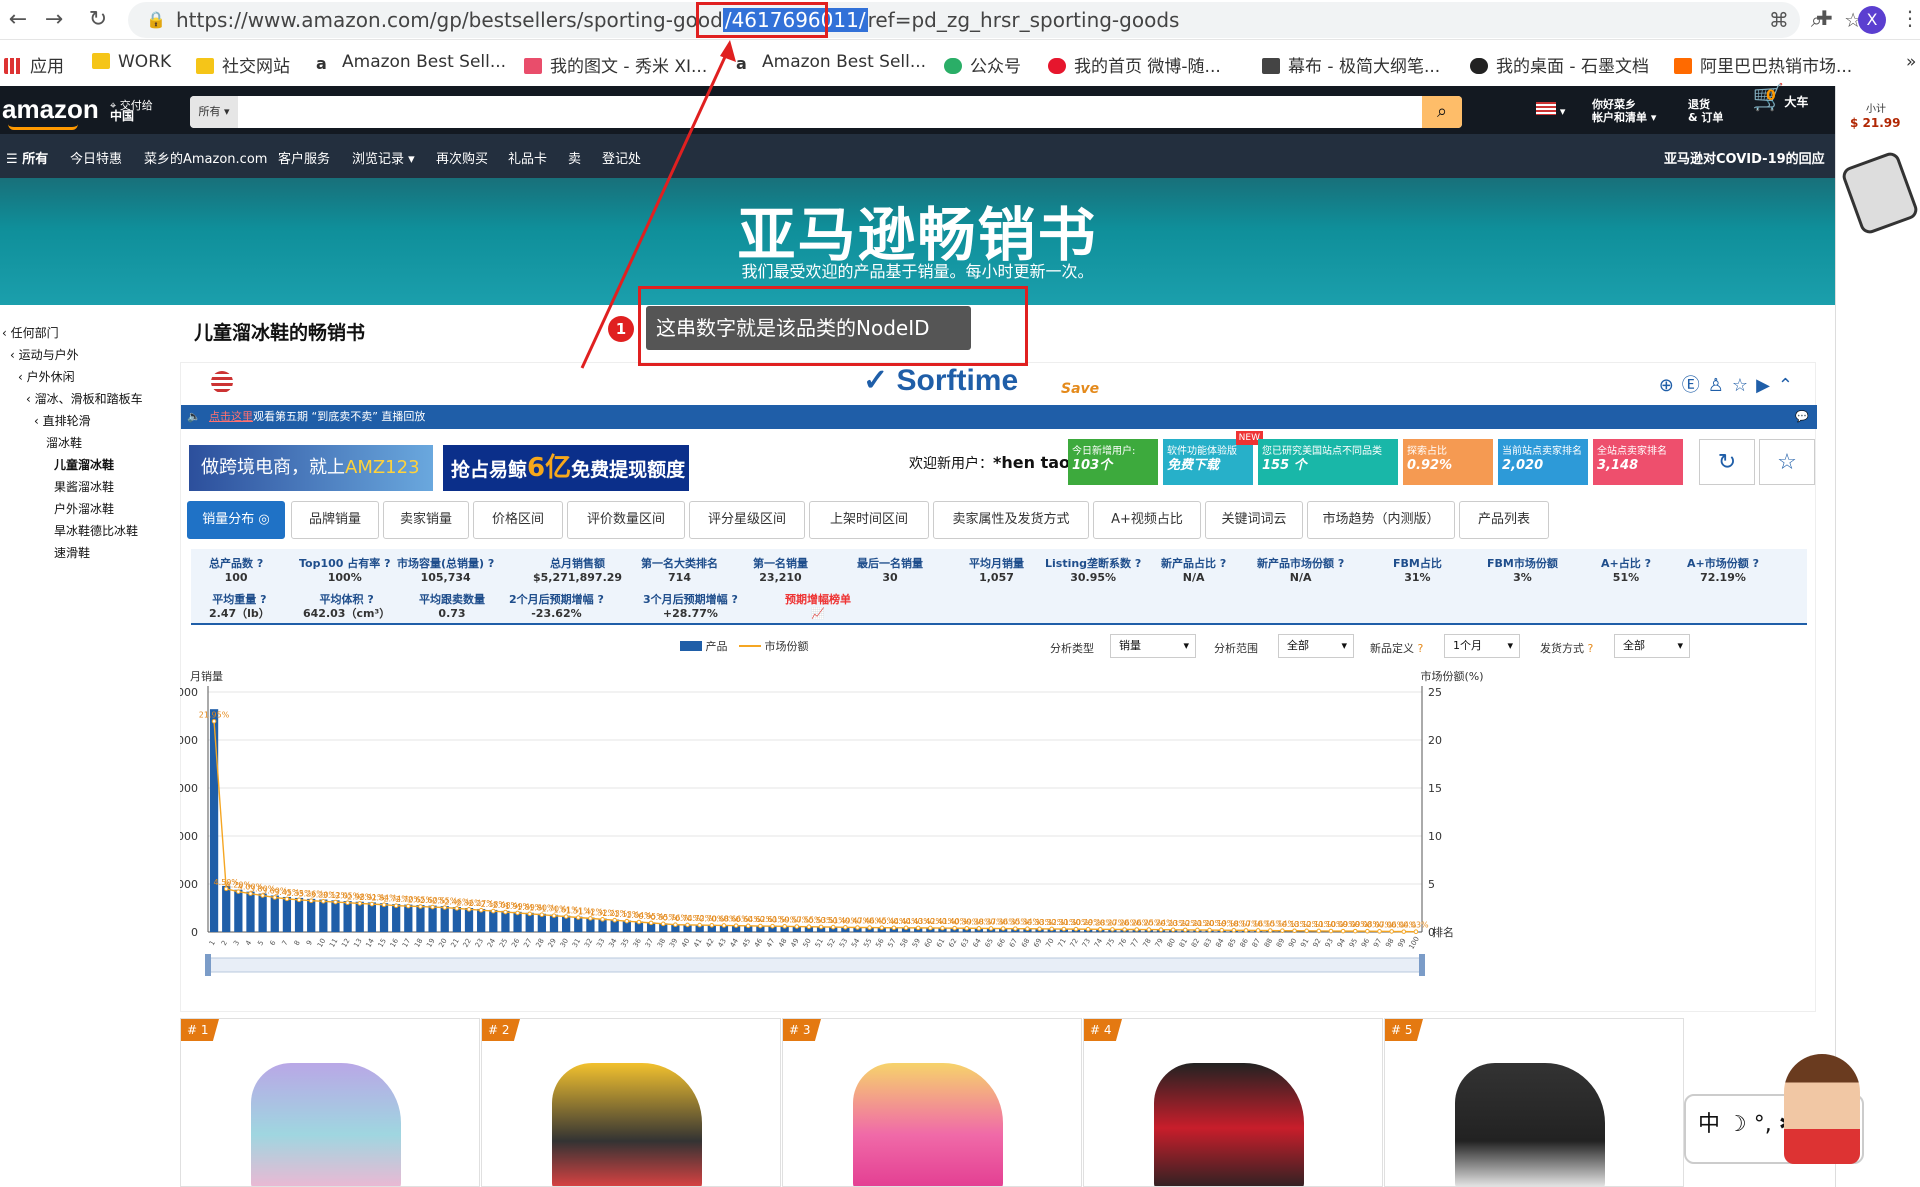 This screenshot has width=1920, height=1187. What do you see at coordinates (728, 51) in the screenshot?
I see `arrow-head` at bounding box center [728, 51].